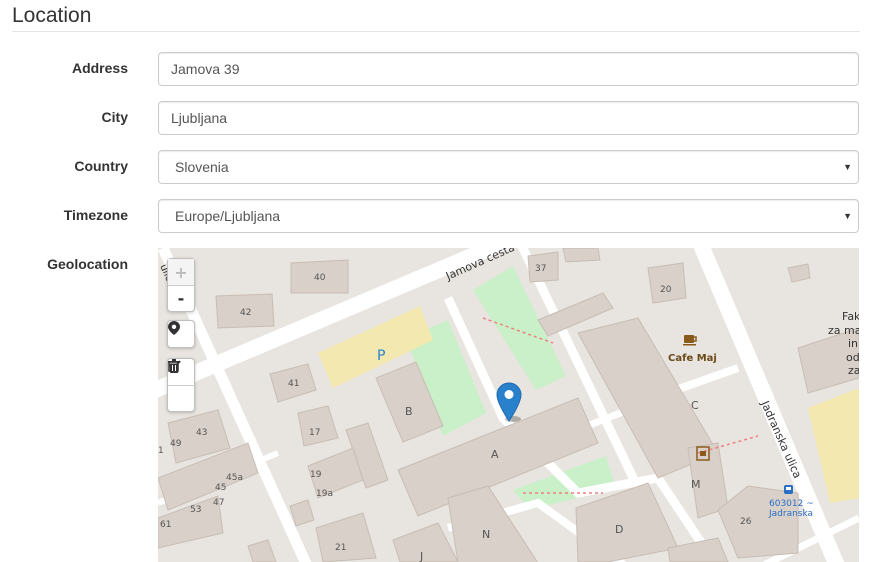 This screenshot has width=870, height=562. Describe the element at coordinates (695, 405) in the screenshot. I see `building-label-c: C` at that location.